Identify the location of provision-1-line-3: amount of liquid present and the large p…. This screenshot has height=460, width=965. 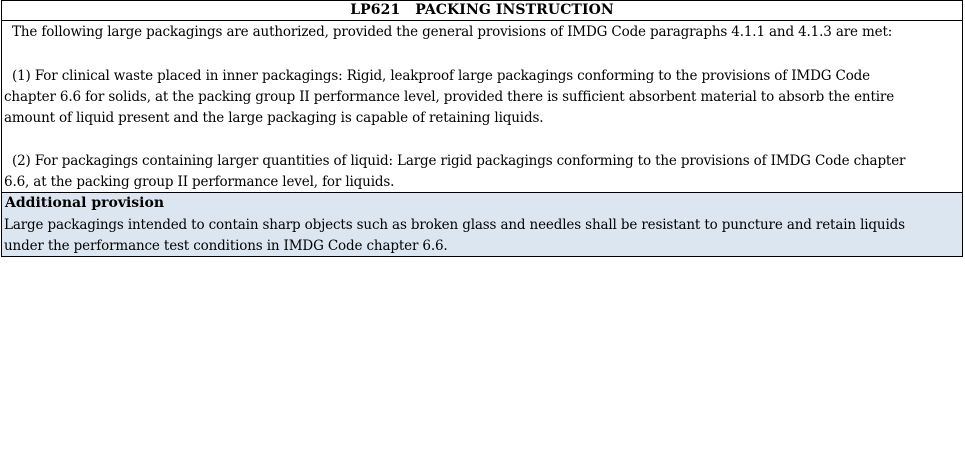
(274, 118).